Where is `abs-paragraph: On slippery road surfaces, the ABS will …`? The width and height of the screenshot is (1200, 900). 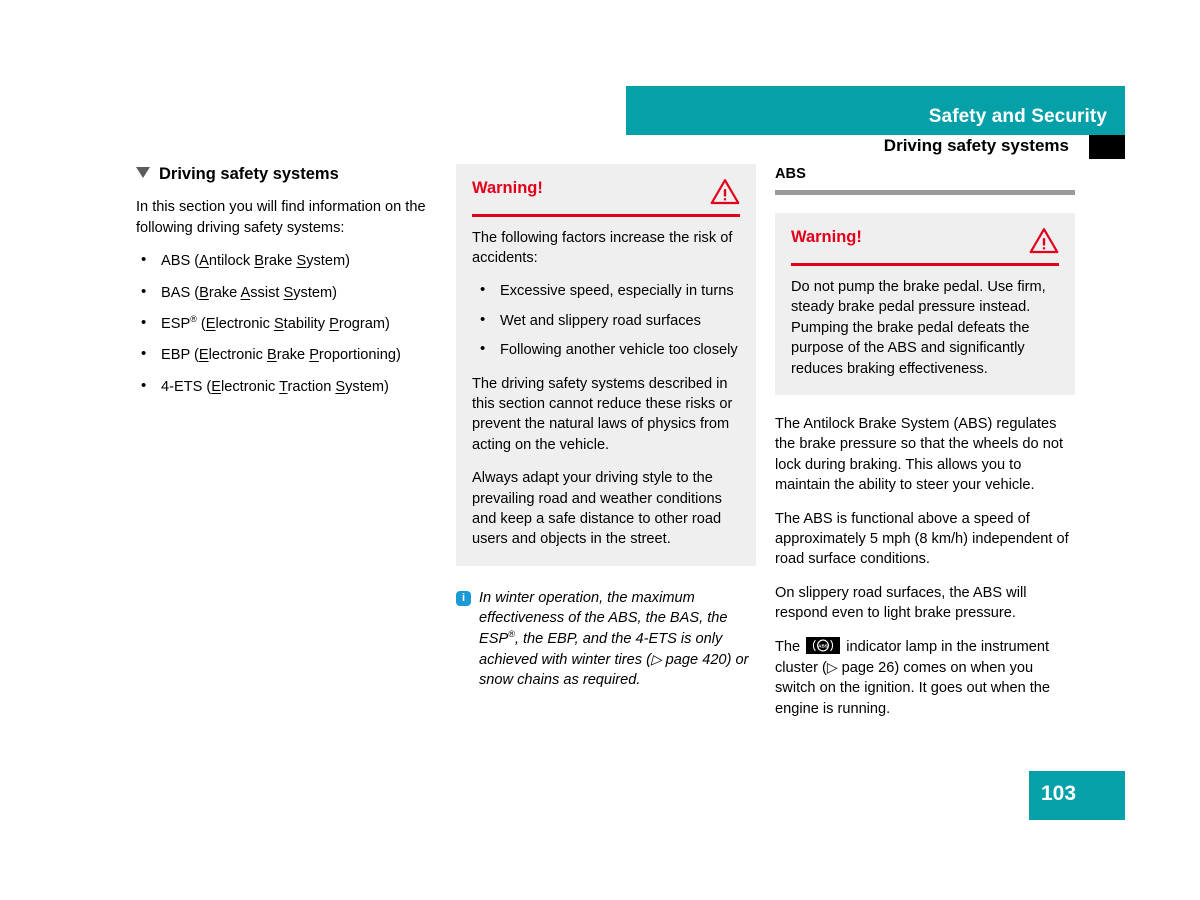
abs-paragraph: On slippery road surfaces, the ABS will … is located at coordinates (901, 603).